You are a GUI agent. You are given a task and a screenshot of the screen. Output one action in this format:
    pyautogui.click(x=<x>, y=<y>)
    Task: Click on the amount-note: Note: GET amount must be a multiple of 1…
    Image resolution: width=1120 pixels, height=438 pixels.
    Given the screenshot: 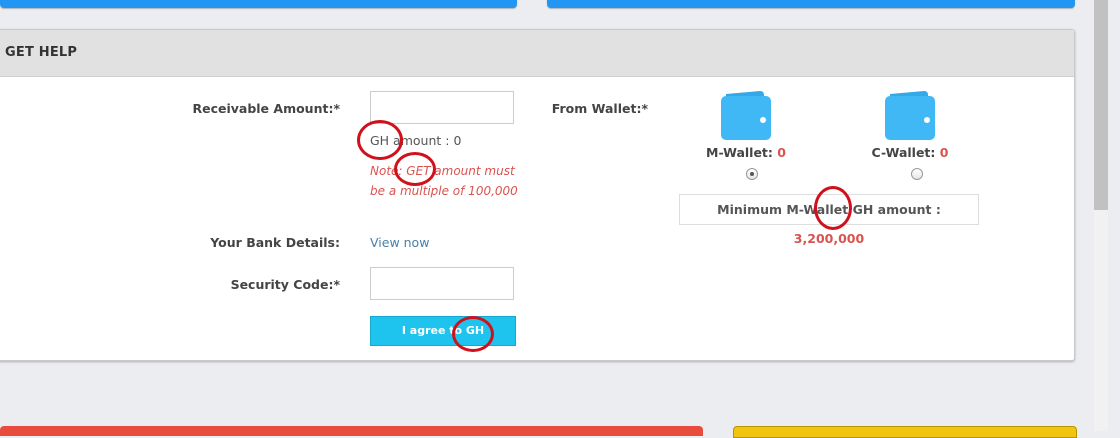 What is the action you would take?
    pyautogui.click(x=444, y=181)
    